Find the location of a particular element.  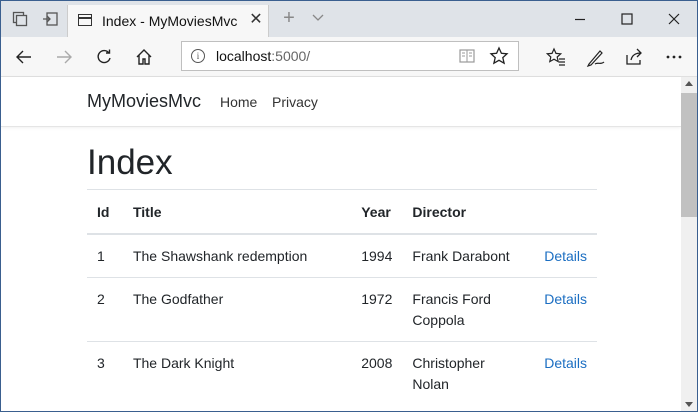

tab-list-chevron-icon is located at coordinates (318, 17).